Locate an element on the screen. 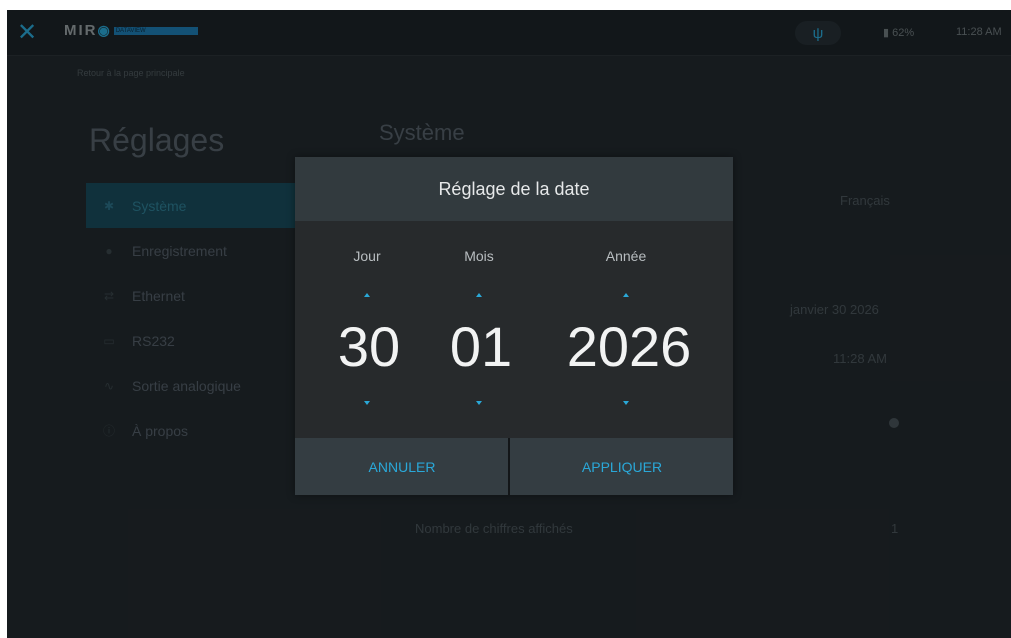  apply-button: APPLIQUER is located at coordinates (622, 466).